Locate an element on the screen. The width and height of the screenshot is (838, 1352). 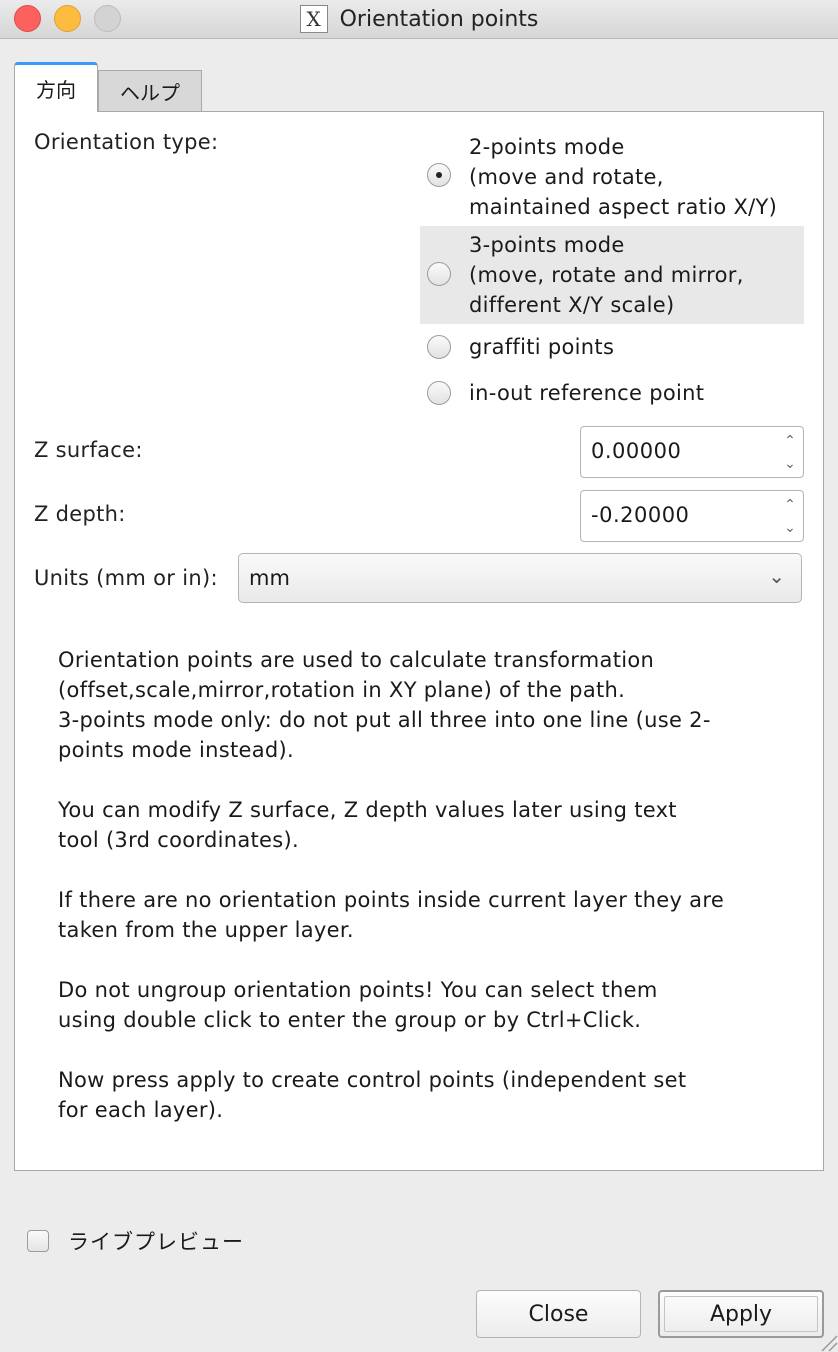
apply-button-label: Apply is located at coordinates (741, 1314).